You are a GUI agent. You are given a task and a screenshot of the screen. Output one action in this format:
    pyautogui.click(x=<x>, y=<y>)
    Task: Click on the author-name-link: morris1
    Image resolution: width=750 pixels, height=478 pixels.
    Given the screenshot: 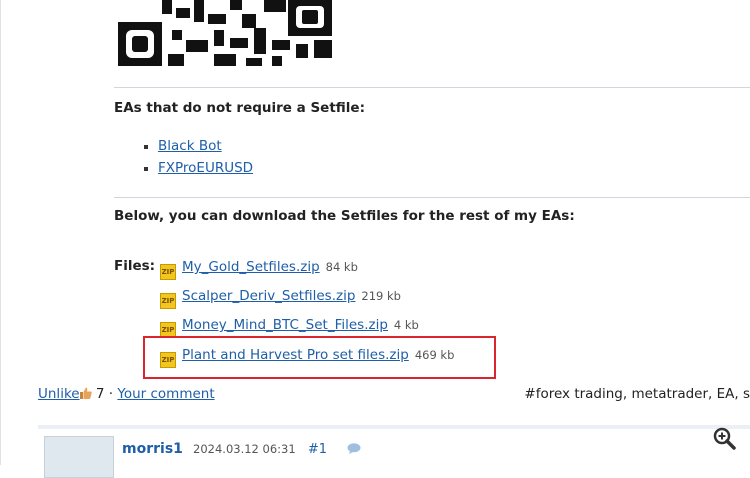 What is the action you would take?
    pyautogui.click(x=152, y=449)
    